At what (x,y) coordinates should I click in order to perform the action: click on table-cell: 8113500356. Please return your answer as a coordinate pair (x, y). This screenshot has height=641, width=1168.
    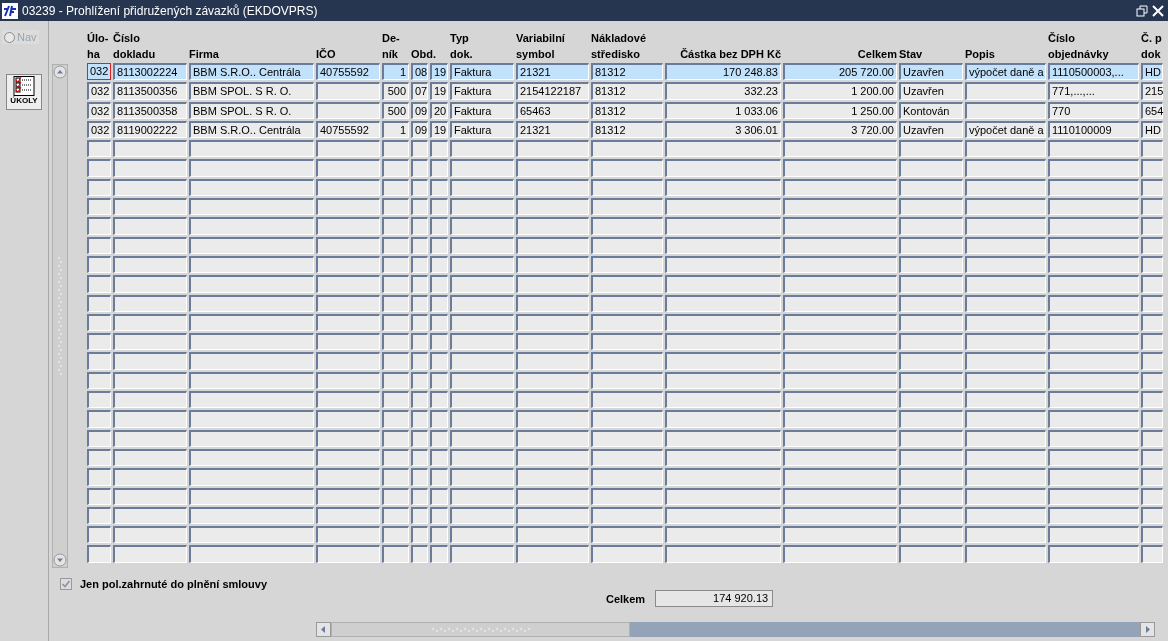
    Looking at the image, I should click on (150, 91).